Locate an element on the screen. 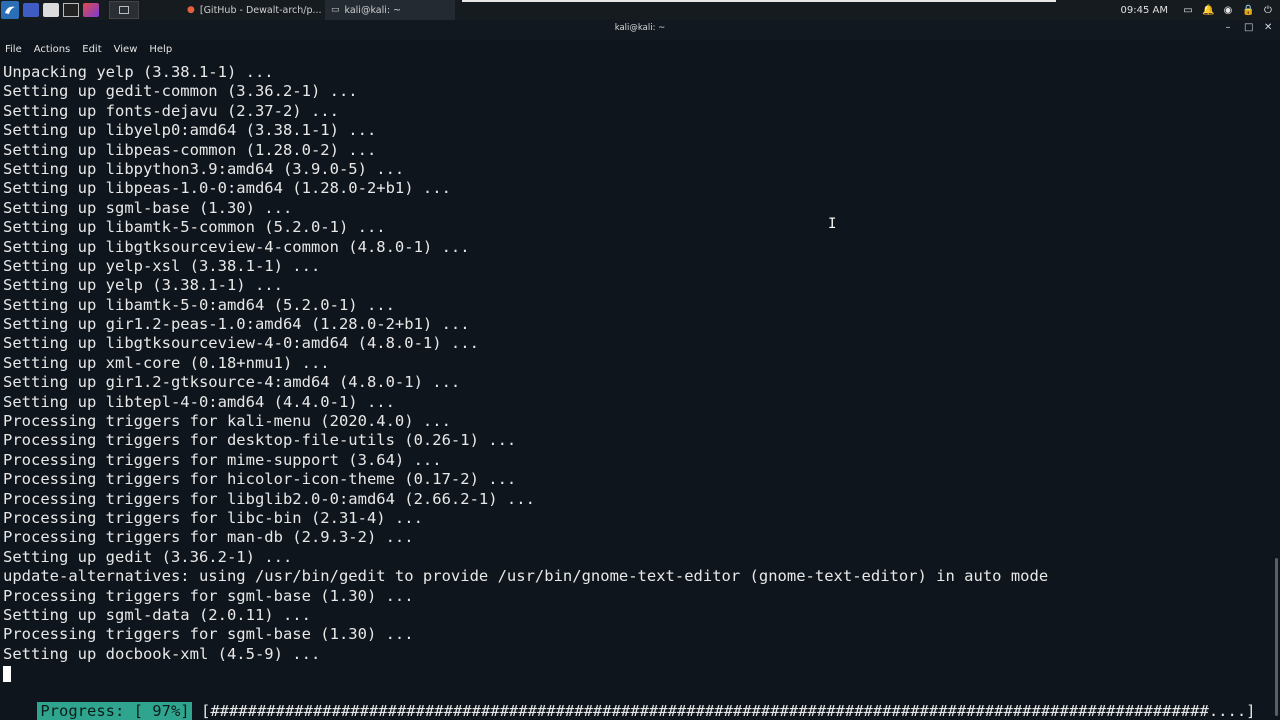 The width and height of the screenshot is (1280, 720). firefox-icon: ● is located at coordinates (191, 10).